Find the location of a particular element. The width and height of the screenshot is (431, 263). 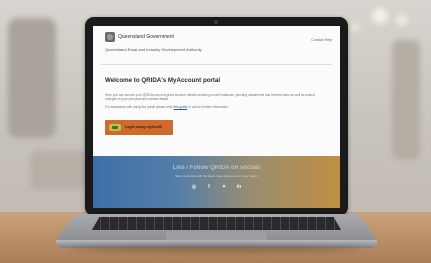

instagram-icon: ◎ is located at coordinates (194, 187).